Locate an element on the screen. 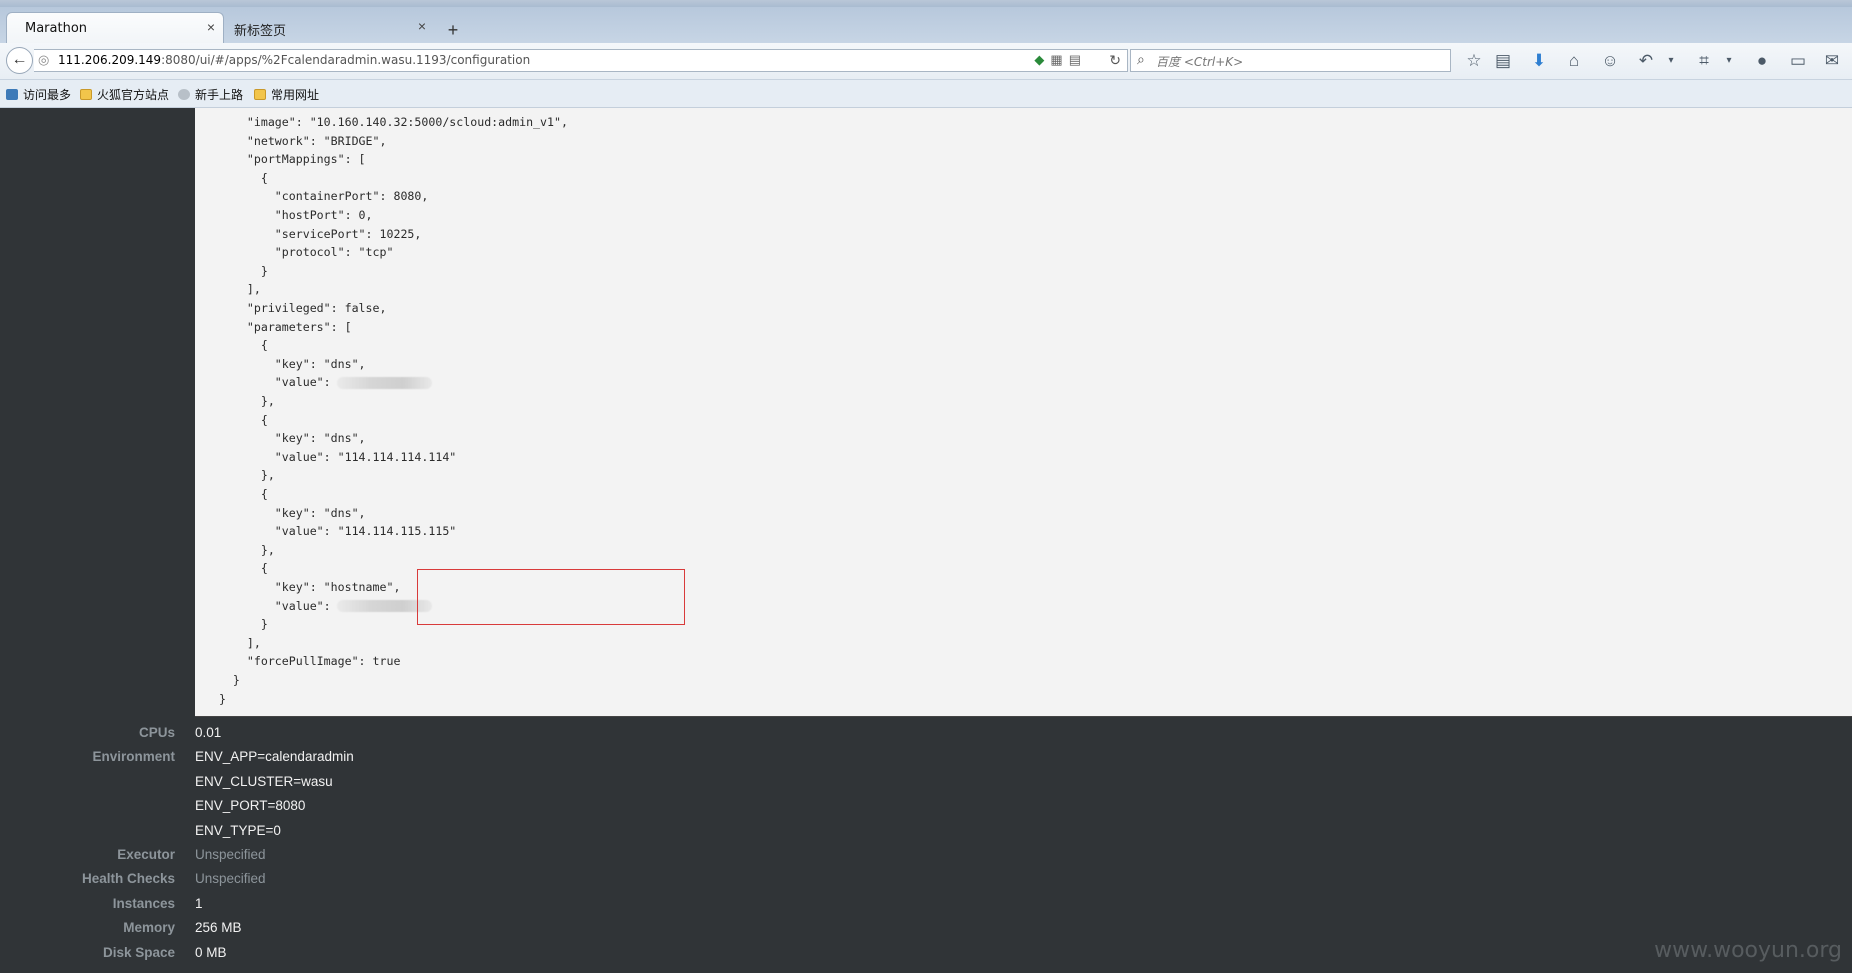 The width and height of the screenshot is (1852, 973). json-line: ], is located at coordinates (233, 289).